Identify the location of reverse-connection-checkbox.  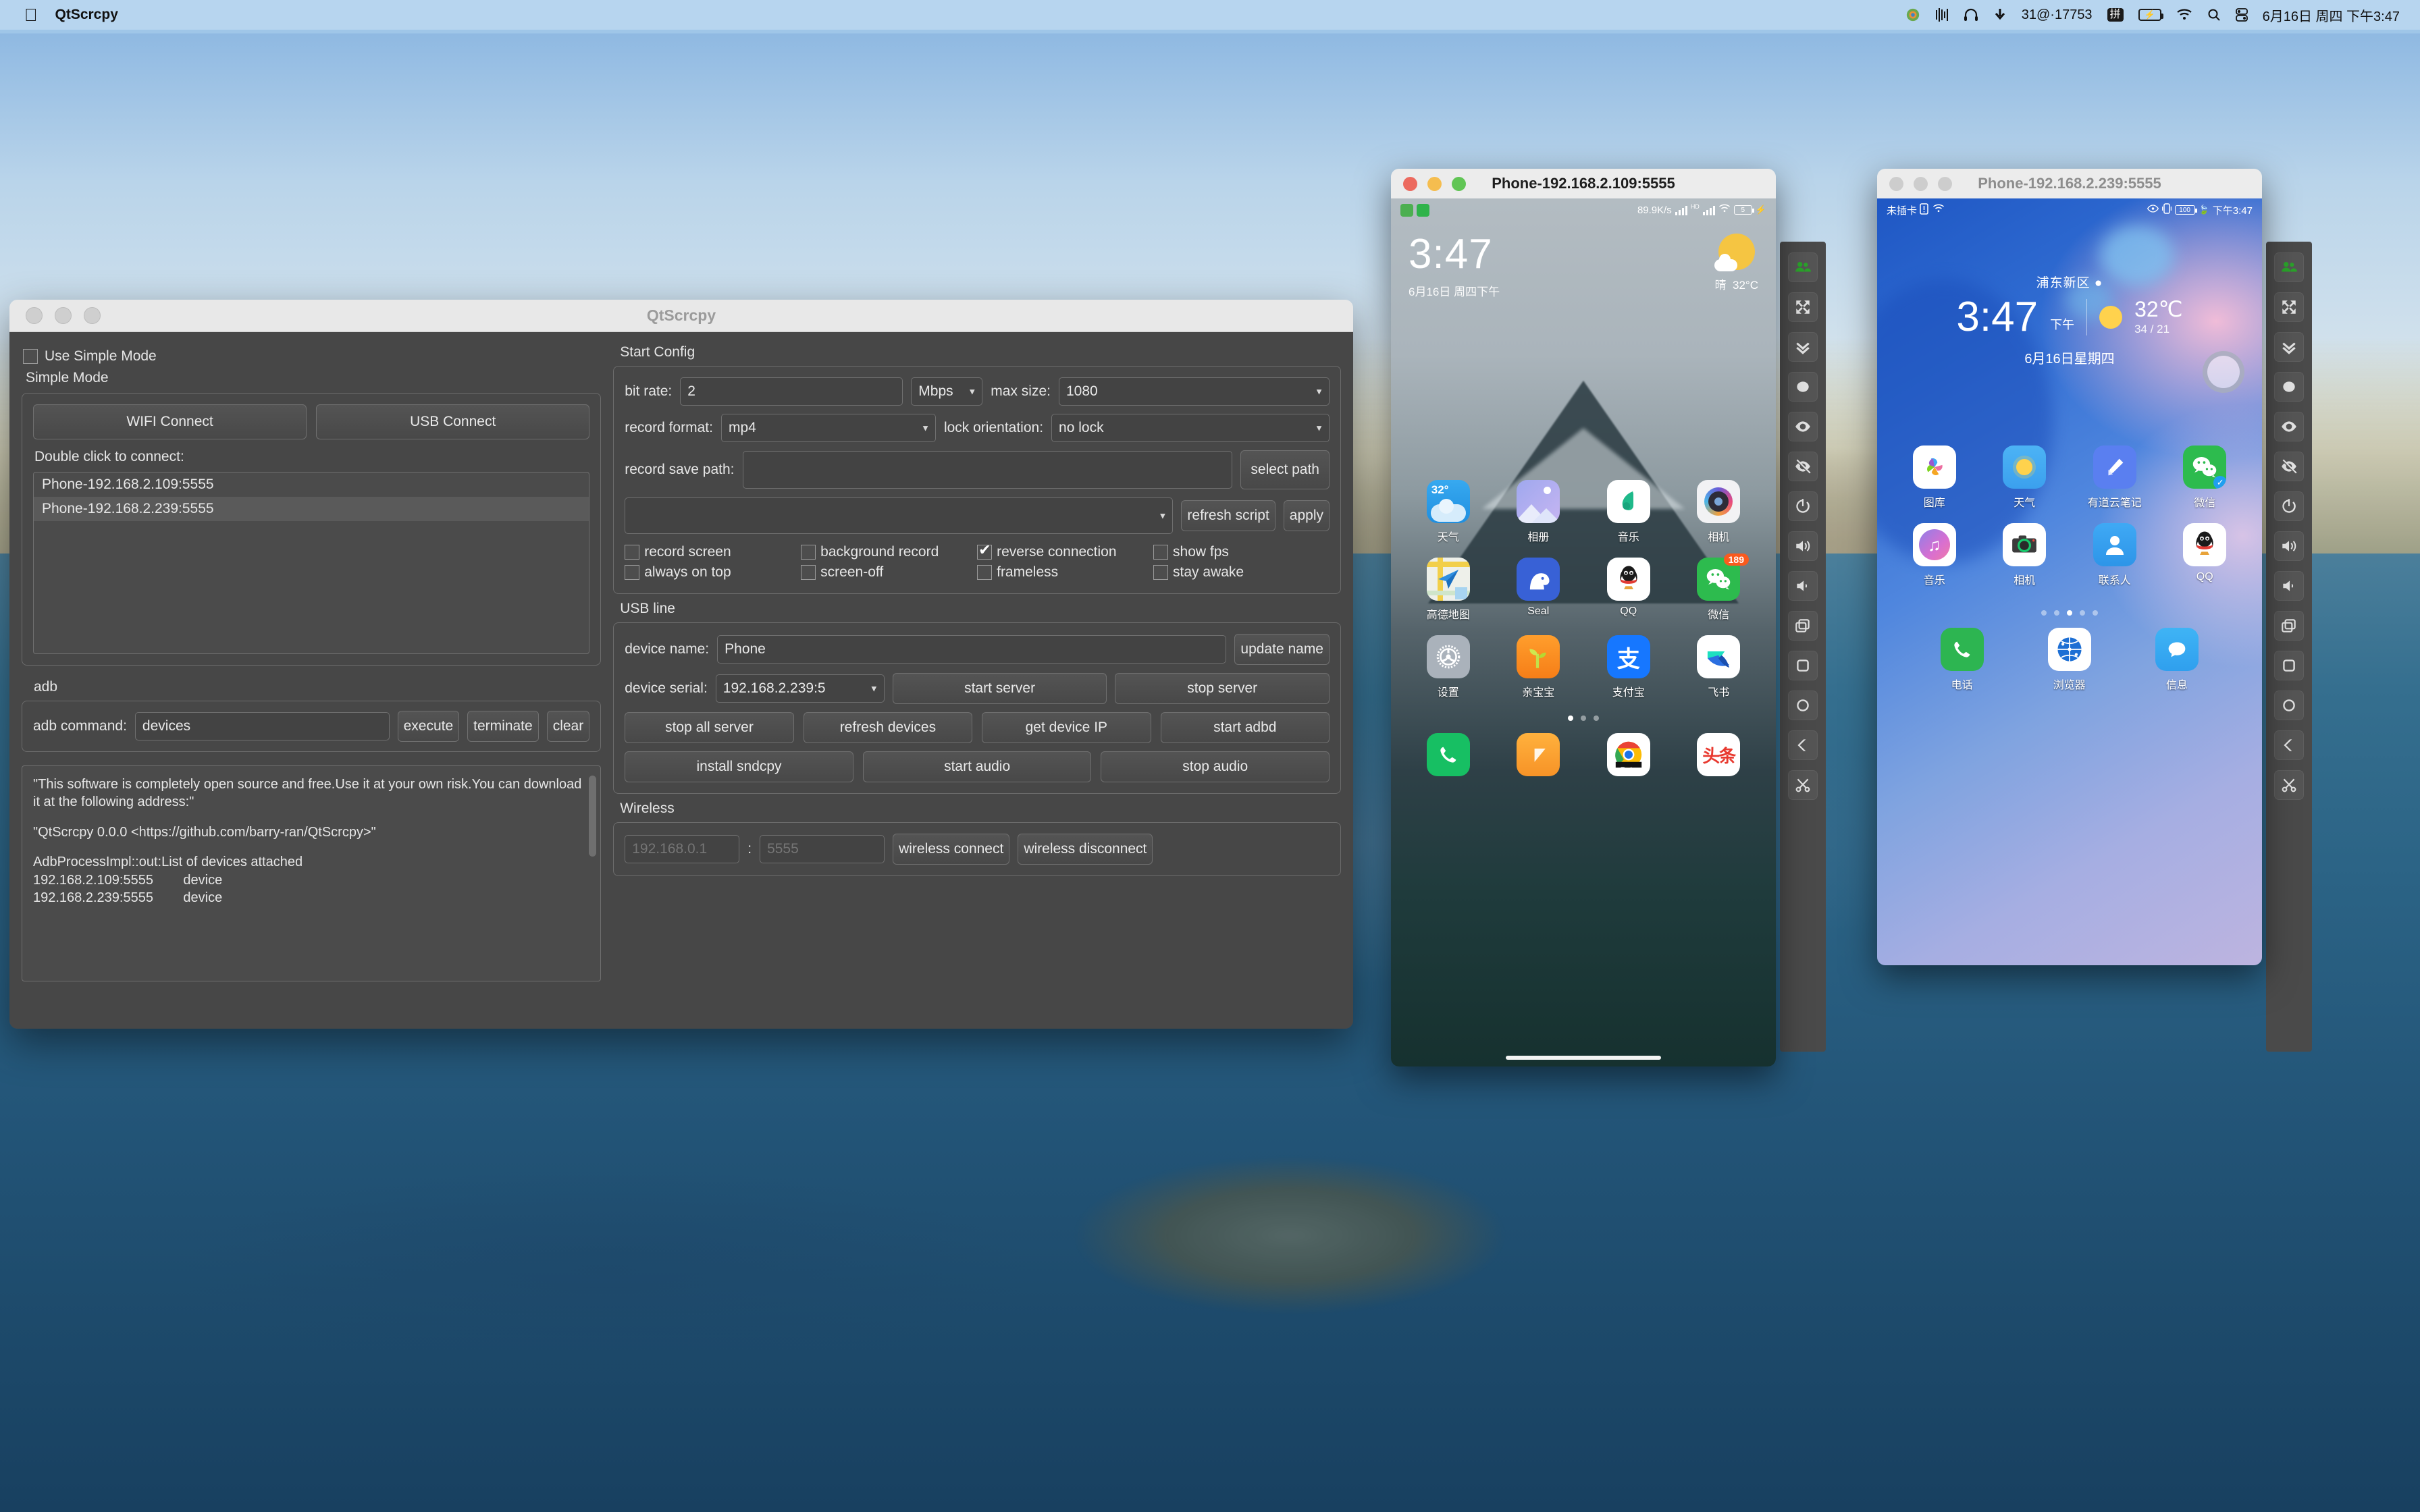
(985, 550).